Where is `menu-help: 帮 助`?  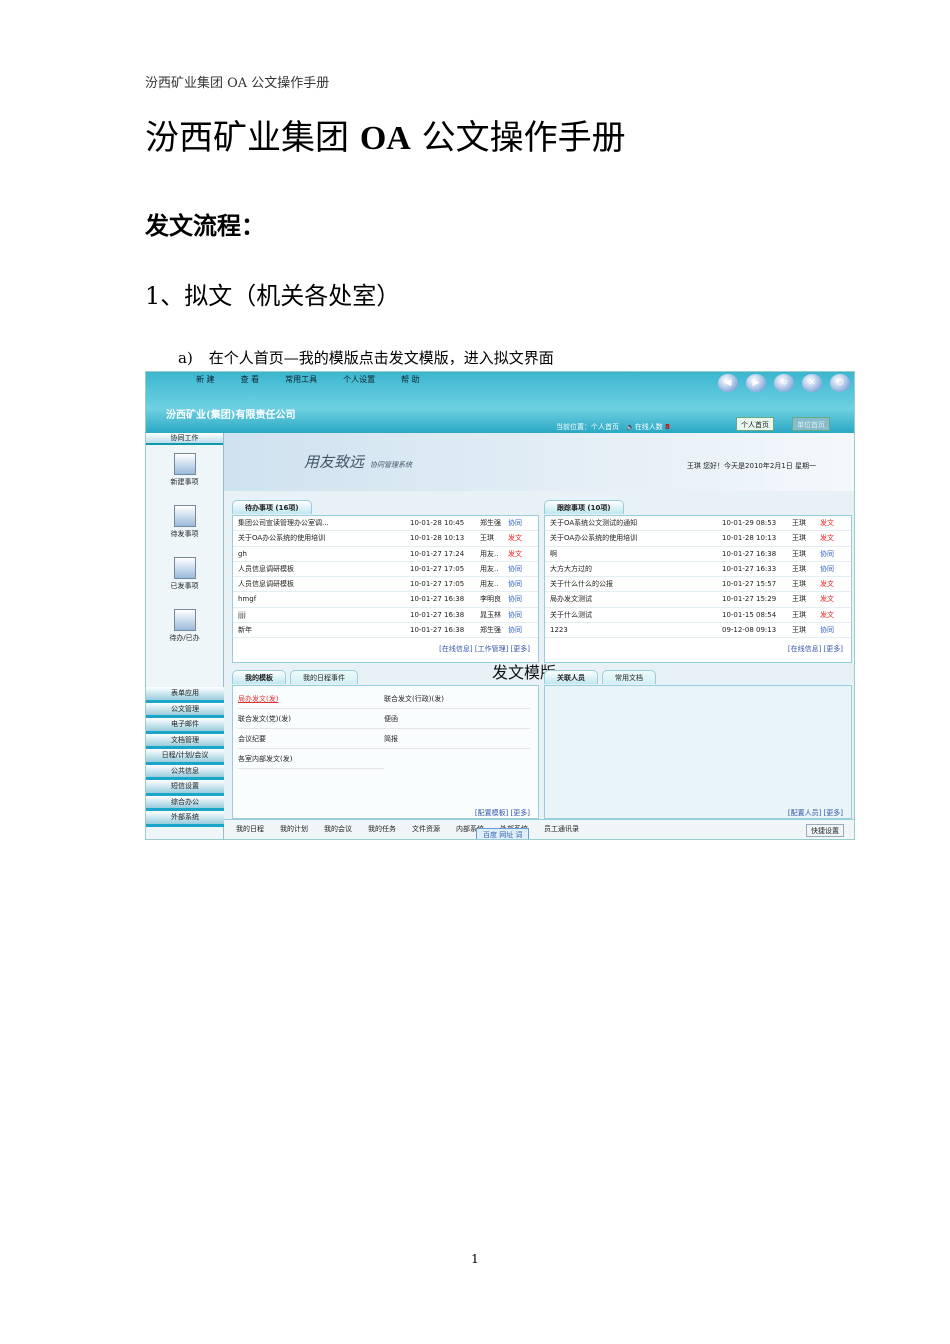 menu-help: 帮 助 is located at coordinates (410, 379).